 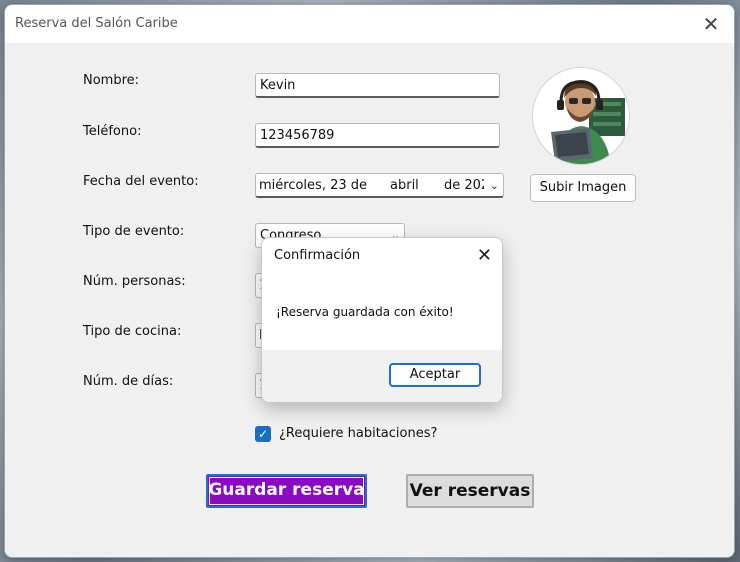 What do you see at coordinates (470, 491) in the screenshot?
I see `view-reservations-button: Ver reservas` at bounding box center [470, 491].